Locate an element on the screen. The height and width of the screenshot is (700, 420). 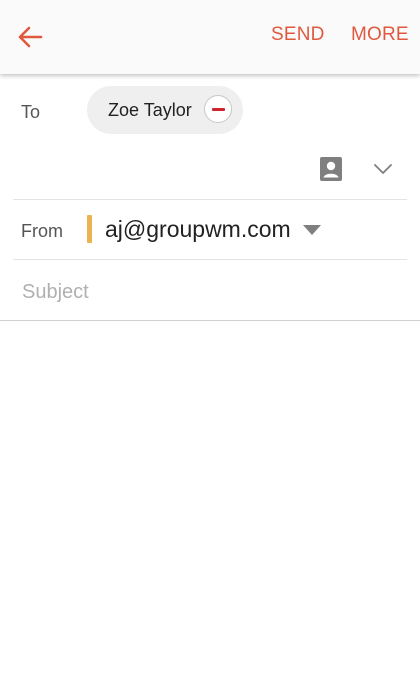
back-button is located at coordinates (30, 37).